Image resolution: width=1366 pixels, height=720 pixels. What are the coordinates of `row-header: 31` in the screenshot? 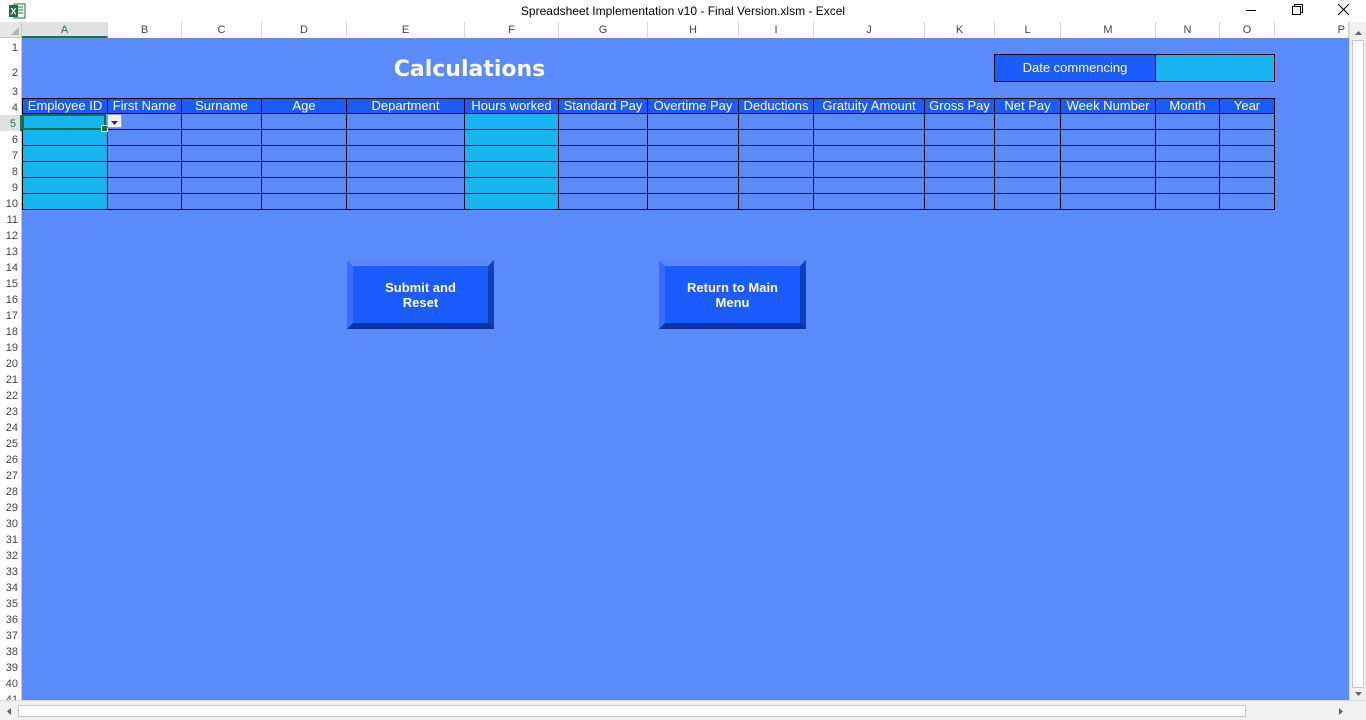 It's located at (11, 539).